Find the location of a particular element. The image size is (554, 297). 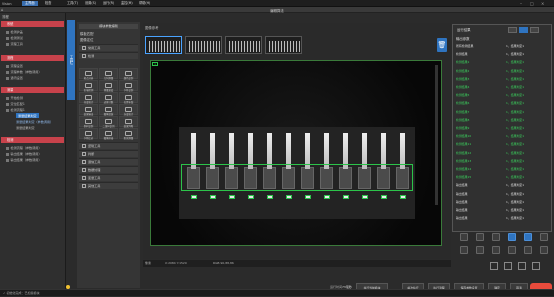

tree-item: 检测测试 is located at coordinates (14, 37).